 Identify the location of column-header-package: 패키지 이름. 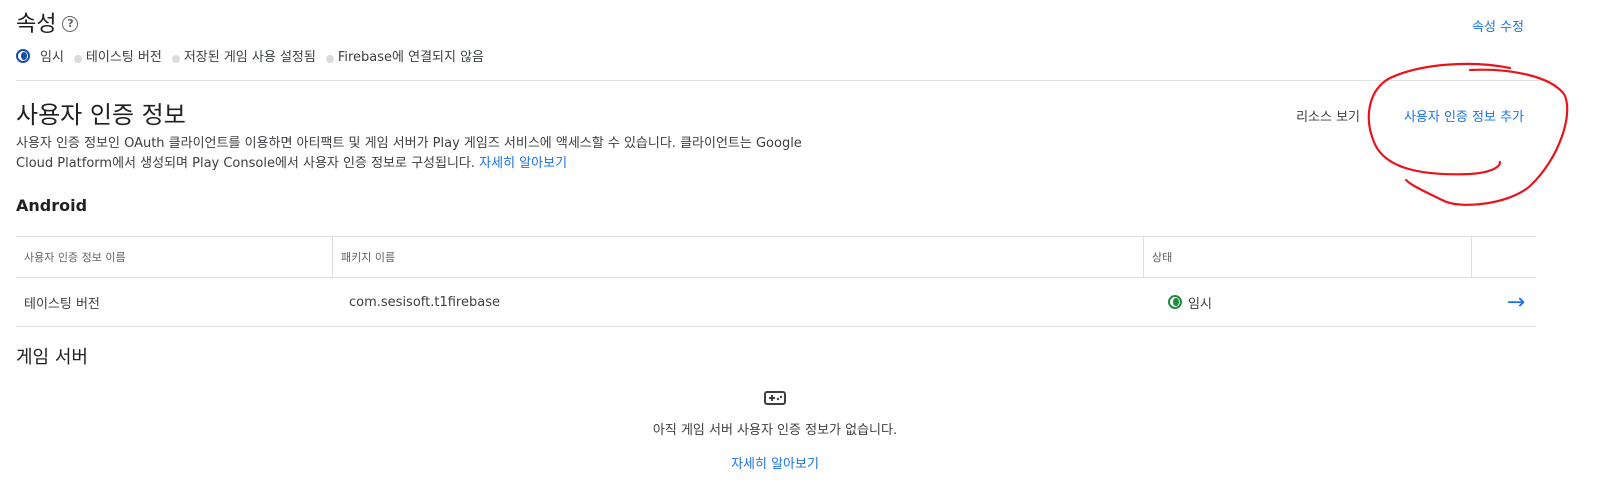
(738, 257).